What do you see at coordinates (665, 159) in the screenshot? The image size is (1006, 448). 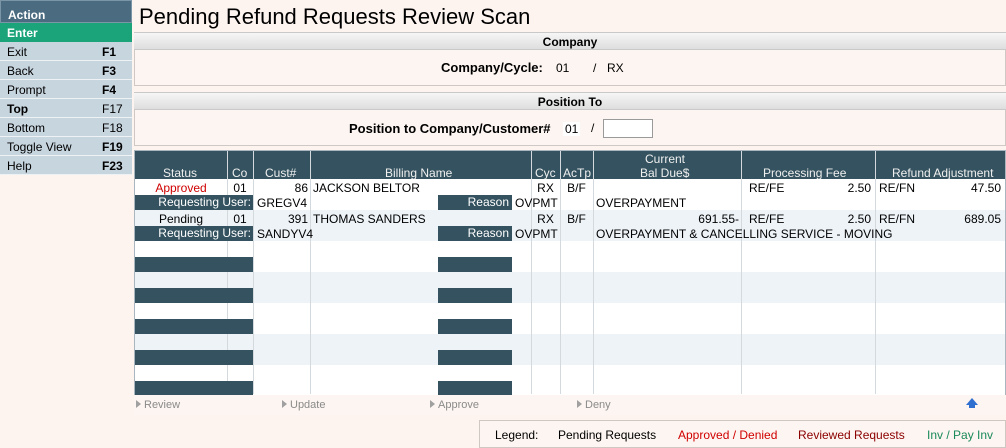 I see `column-header-current: Current` at bounding box center [665, 159].